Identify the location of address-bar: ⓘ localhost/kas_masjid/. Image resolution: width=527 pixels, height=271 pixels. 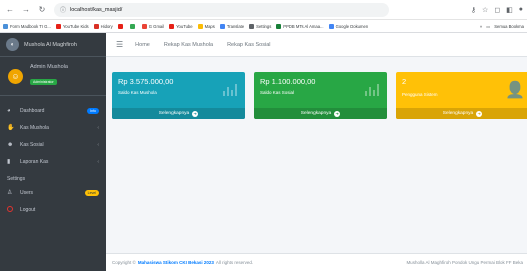
(221, 9).